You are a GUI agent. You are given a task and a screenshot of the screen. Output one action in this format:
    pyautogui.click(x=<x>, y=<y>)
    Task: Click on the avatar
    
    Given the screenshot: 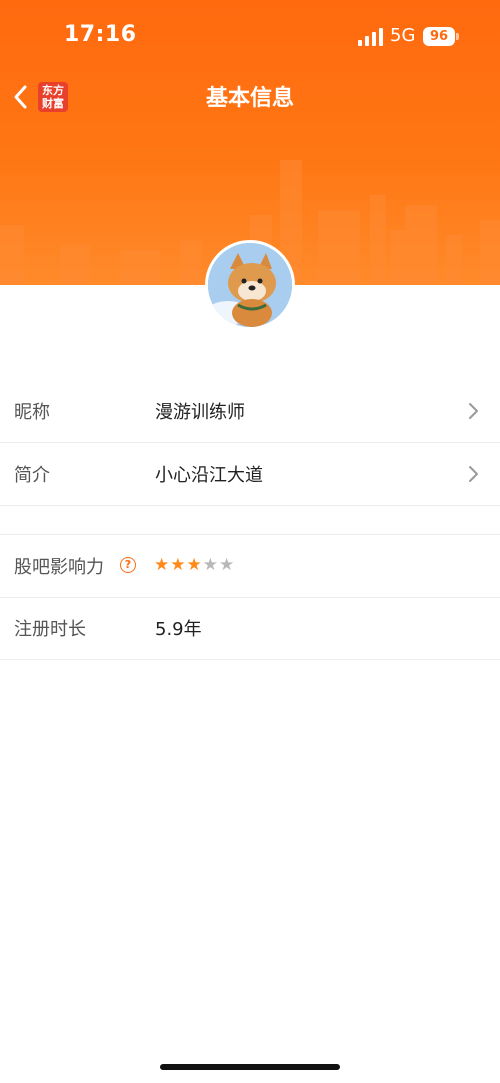 What is the action you would take?
    pyautogui.click(x=250, y=285)
    